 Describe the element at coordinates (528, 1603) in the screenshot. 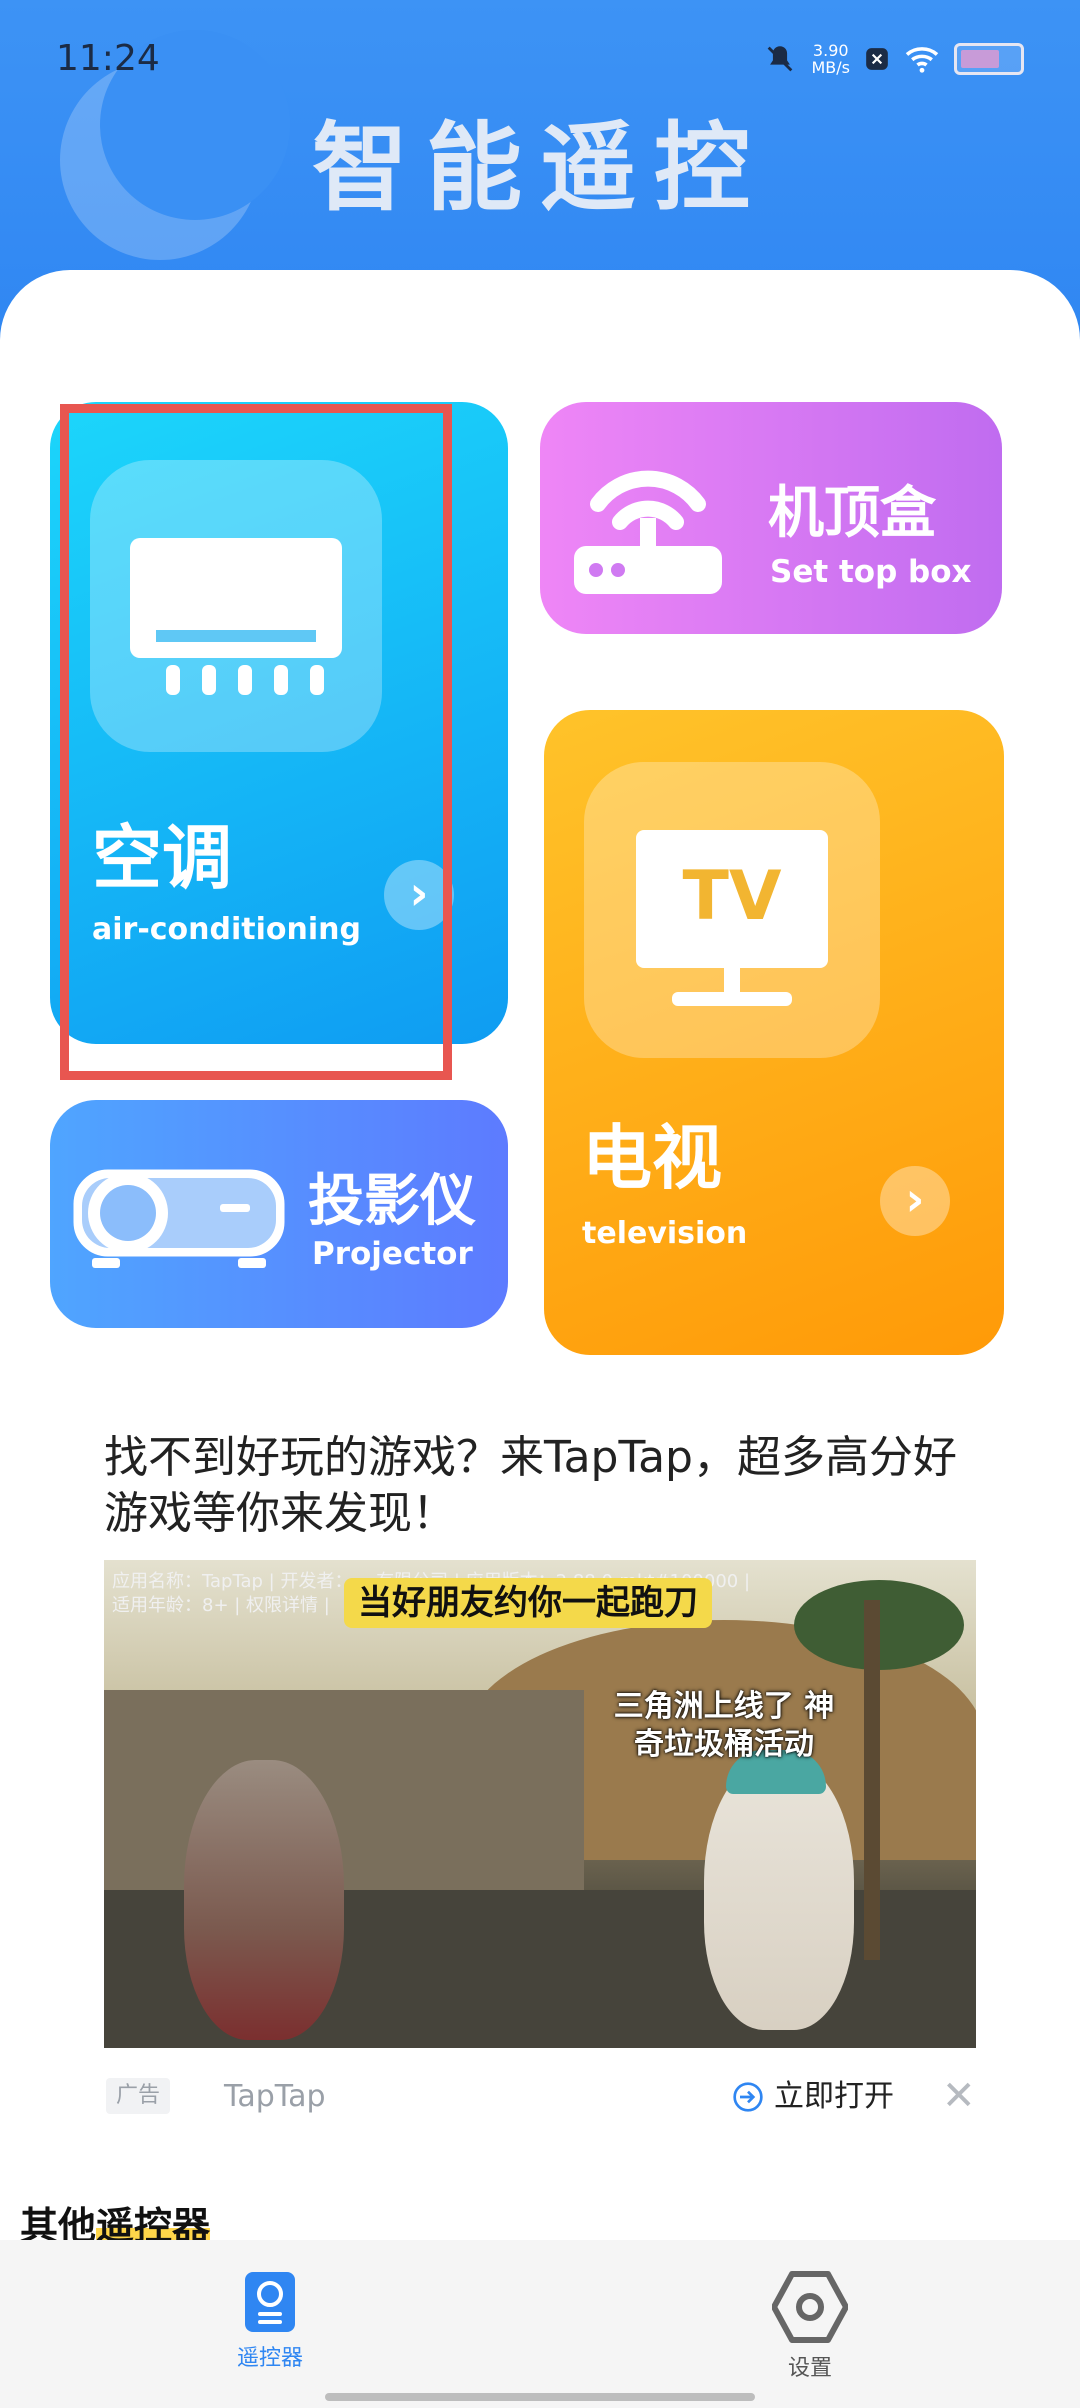

I see `ad-banner-text: 当好朋友约你一起跑刀` at that location.